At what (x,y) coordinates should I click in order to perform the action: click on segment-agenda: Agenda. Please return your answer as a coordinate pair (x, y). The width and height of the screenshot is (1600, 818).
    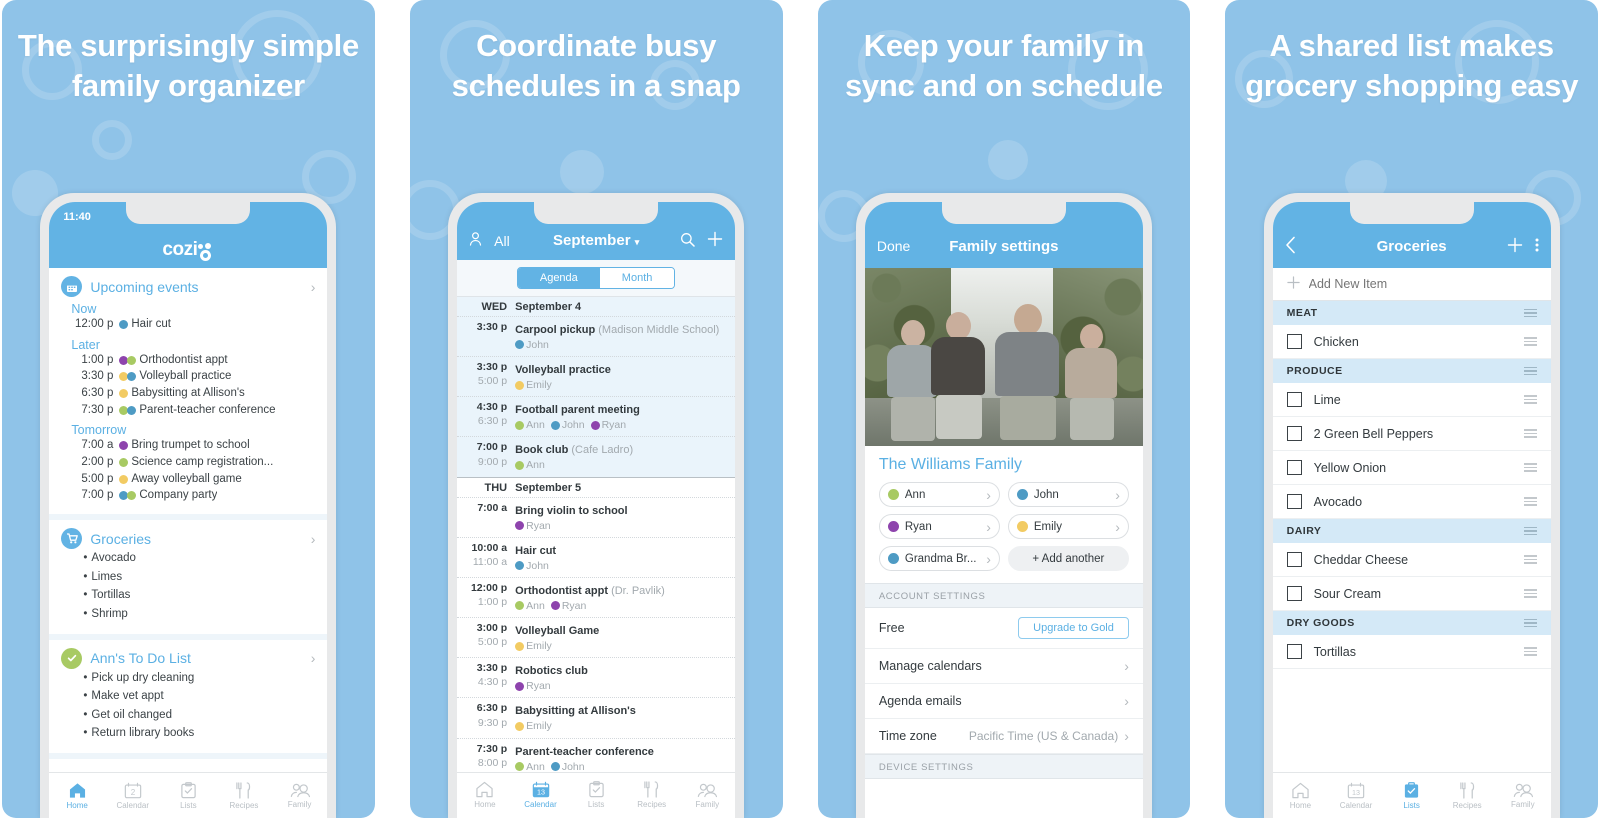
    Looking at the image, I should click on (558, 277).